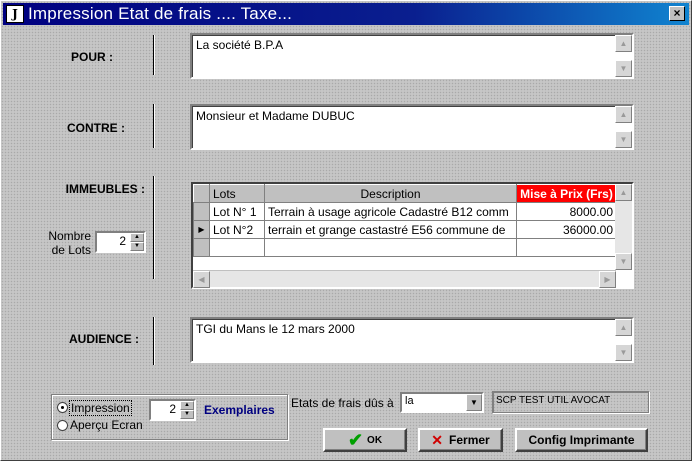 This screenshot has width=692, height=461. I want to click on apercu-radio-label: Aperçu Ecran, so click(106, 425).